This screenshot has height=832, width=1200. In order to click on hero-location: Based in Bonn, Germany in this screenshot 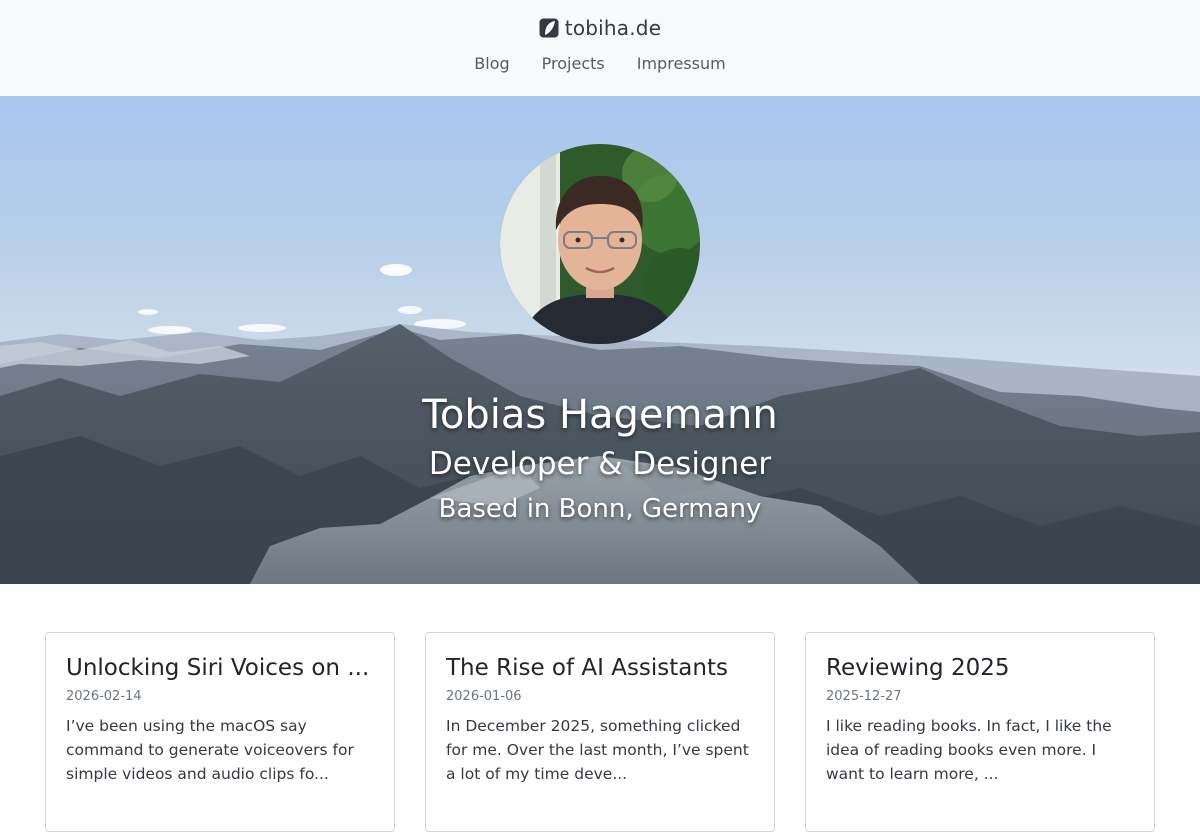, I will do `click(600, 509)`.